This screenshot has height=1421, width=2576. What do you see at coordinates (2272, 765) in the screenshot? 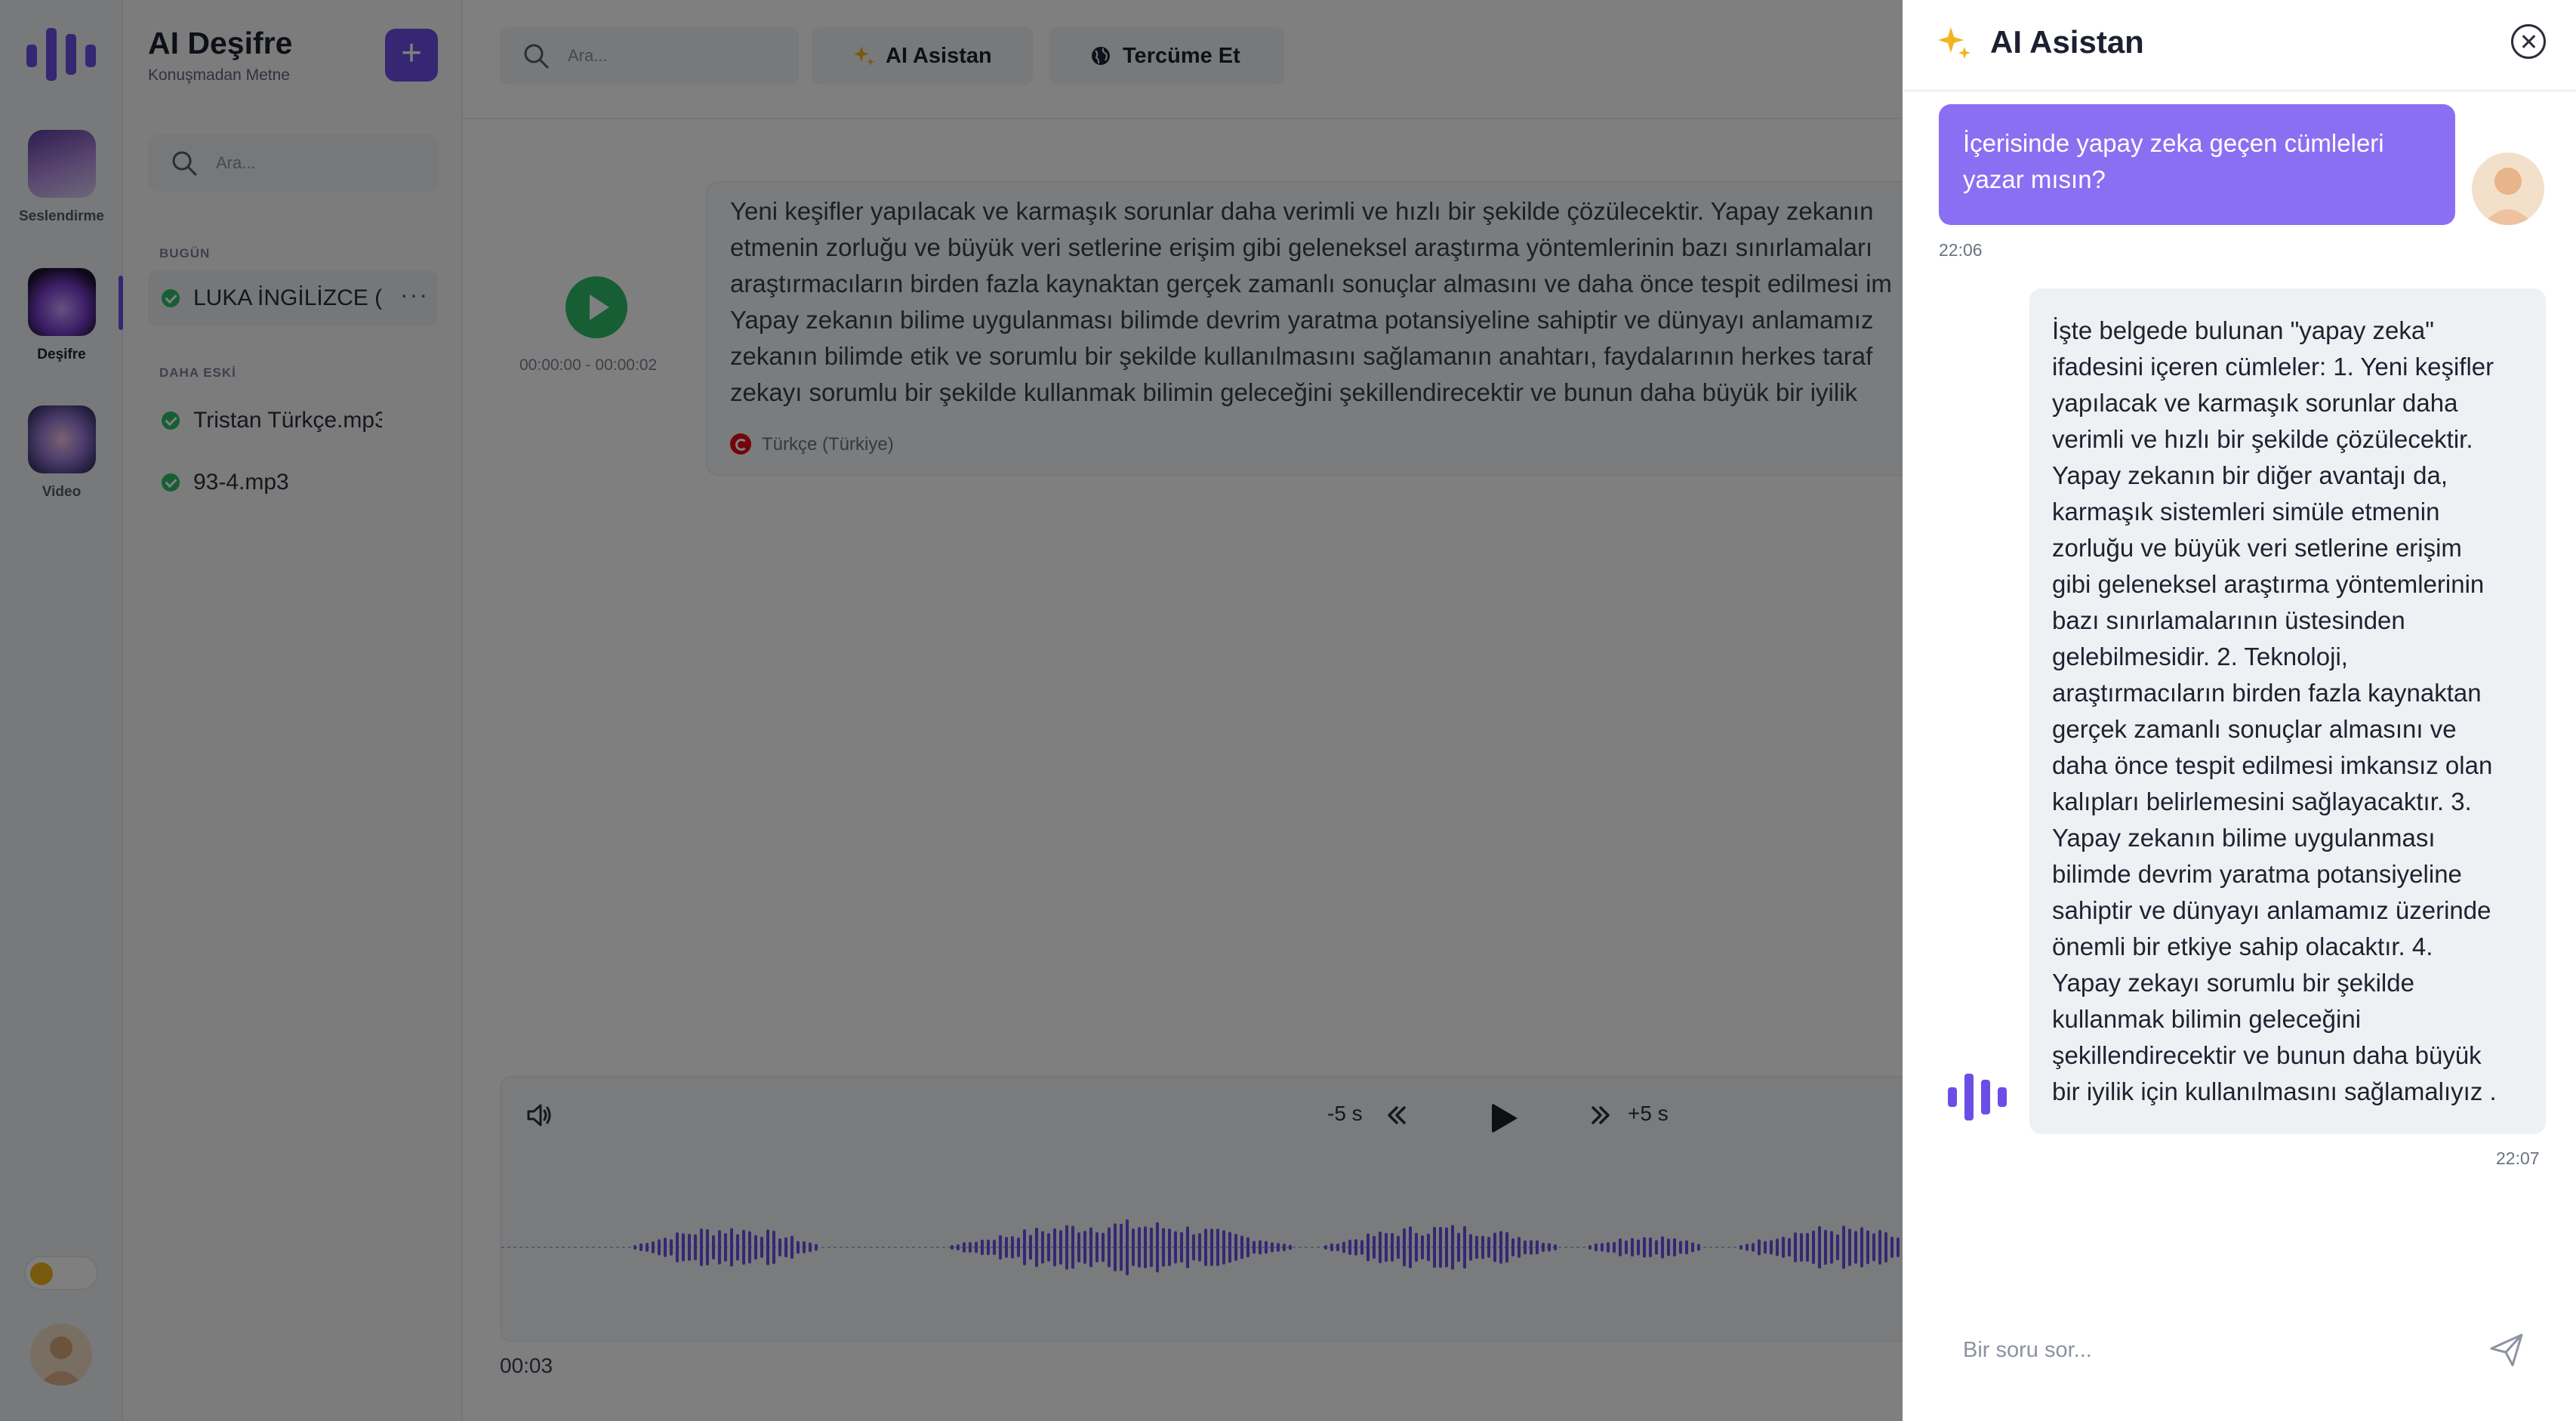
I see `assistant-message-line: daha önce tespit edilmesi imkansız olan` at bounding box center [2272, 765].